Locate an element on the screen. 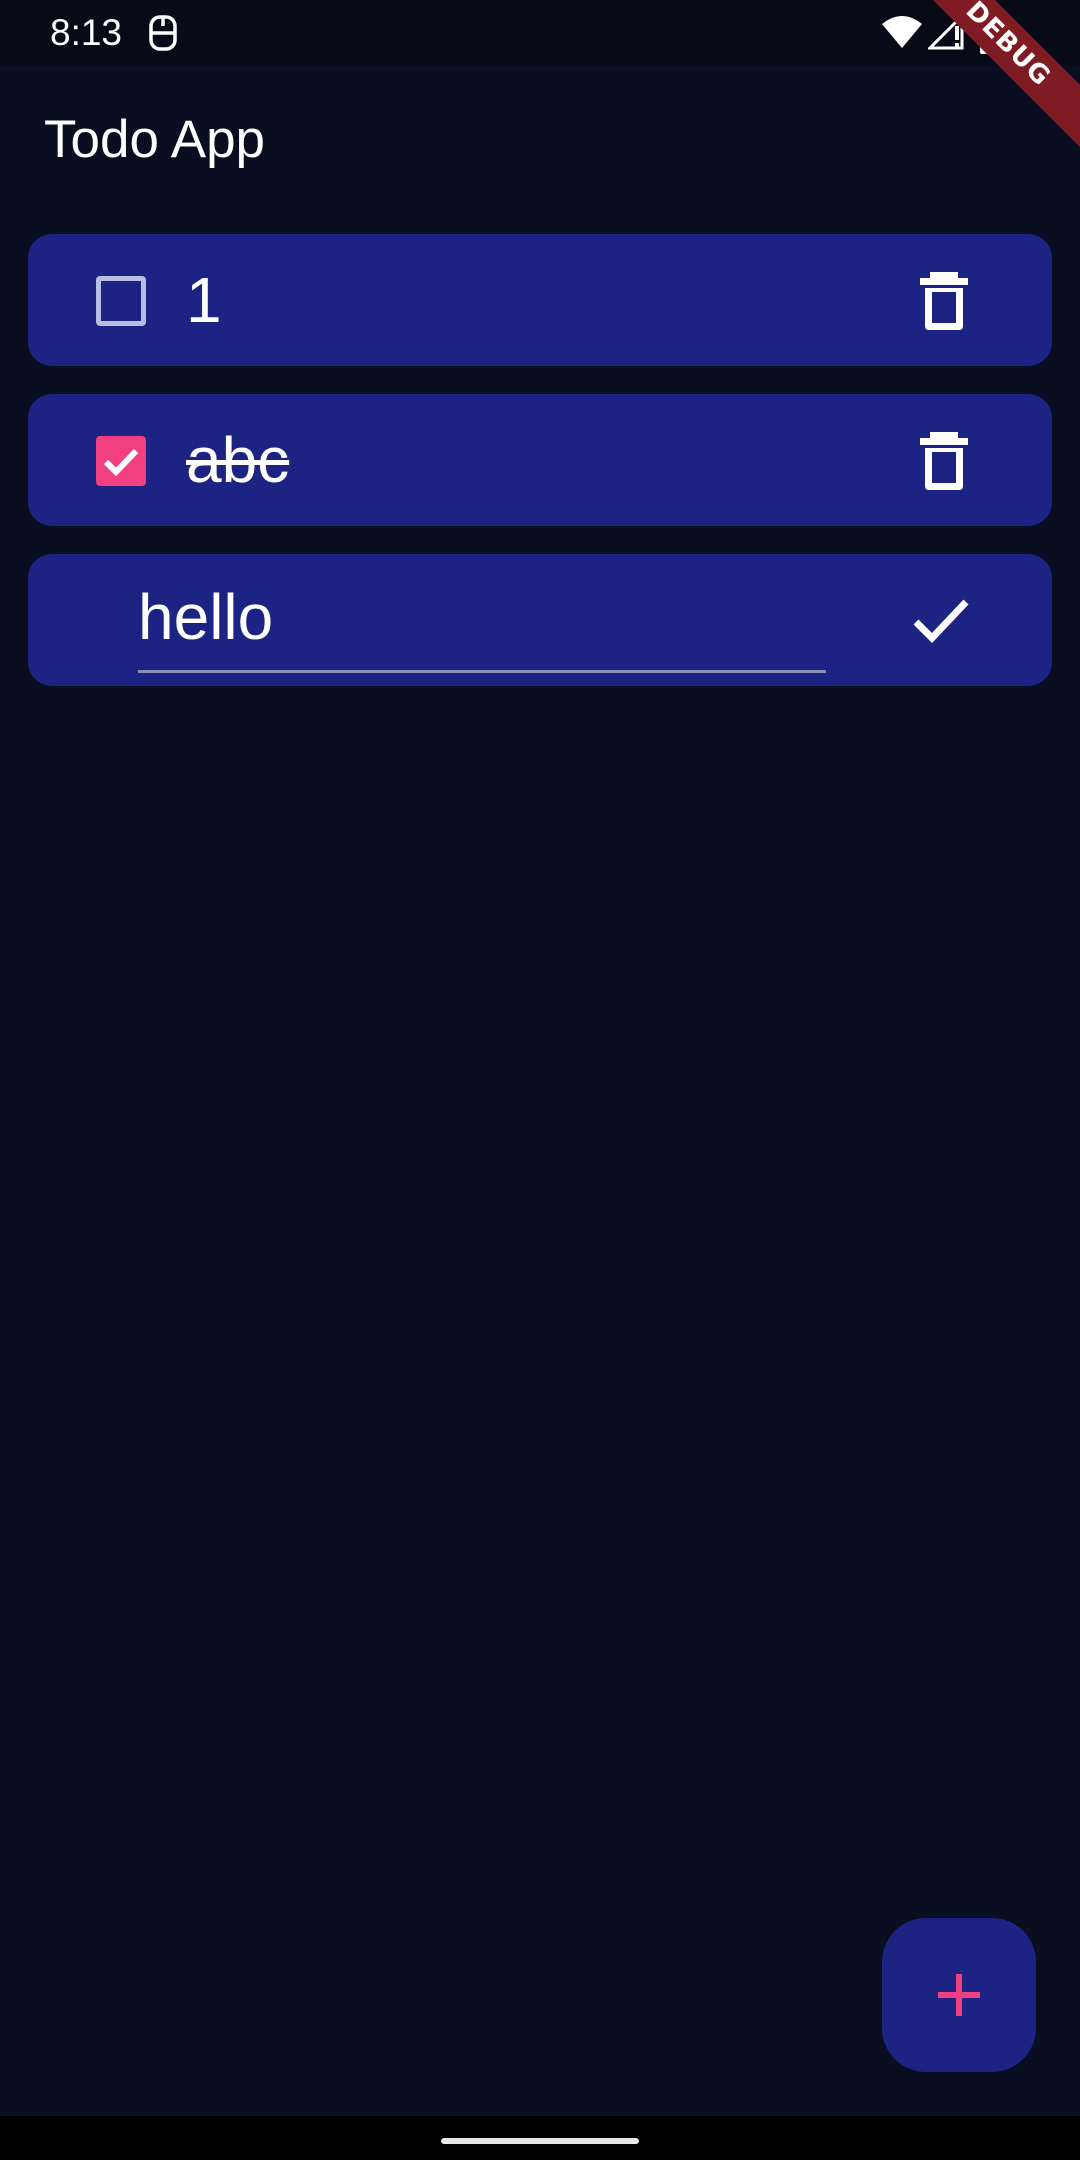 The width and height of the screenshot is (1080, 2160). edit-field-underline is located at coordinates (482, 623).